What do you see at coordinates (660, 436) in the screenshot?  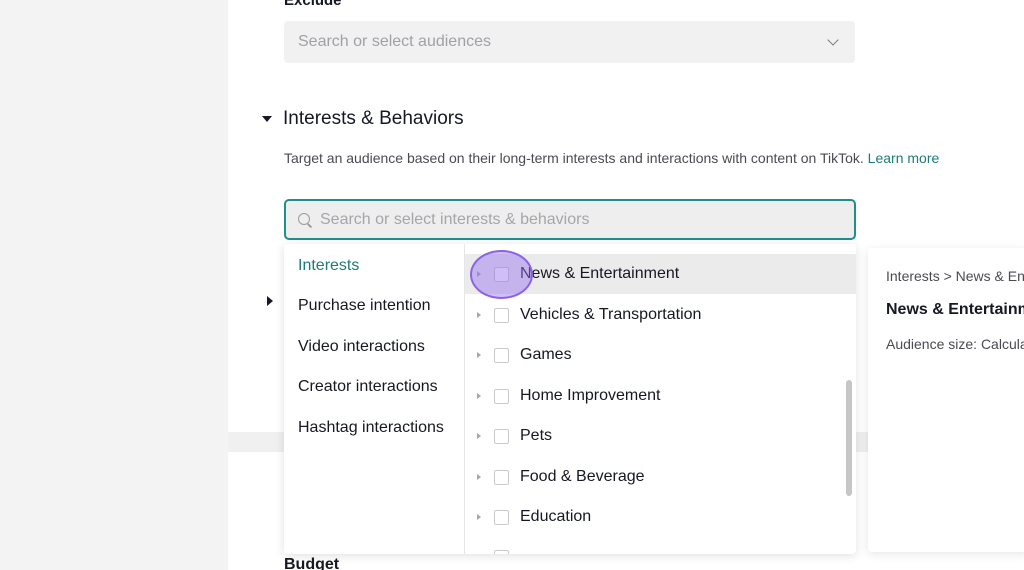 I see `list-item: Pets` at bounding box center [660, 436].